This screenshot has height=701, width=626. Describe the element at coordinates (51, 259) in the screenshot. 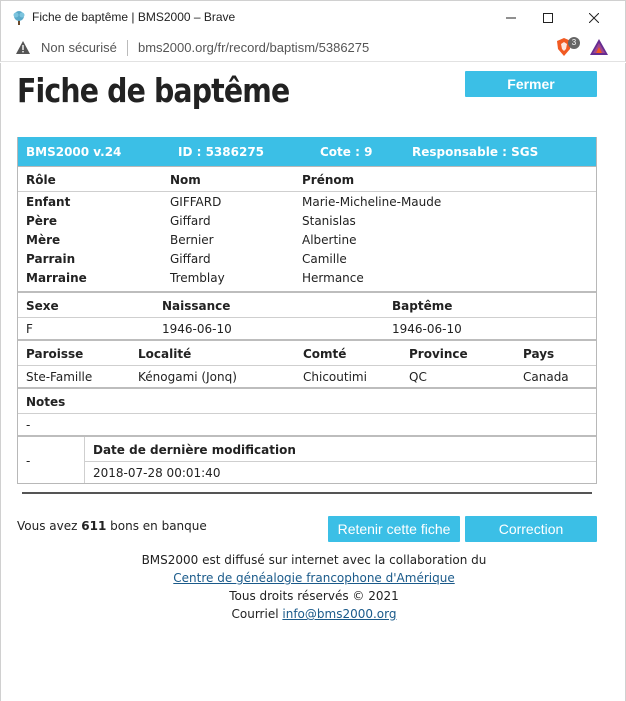

I see `person-role: Parrain` at that location.